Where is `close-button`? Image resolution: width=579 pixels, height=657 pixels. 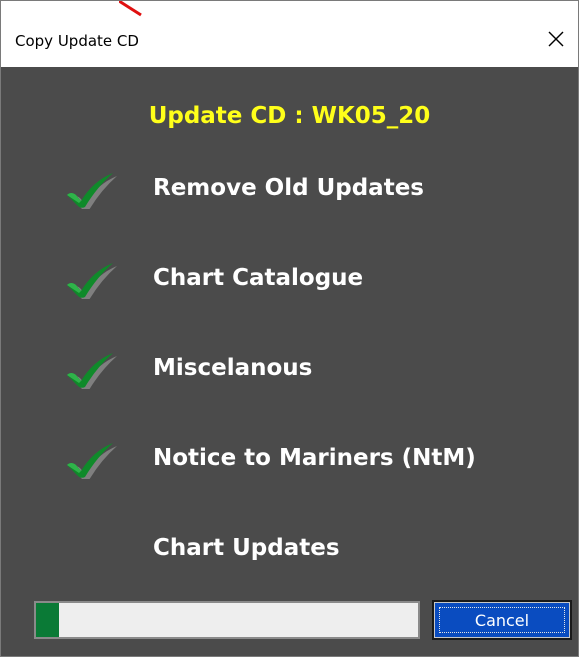 close-button is located at coordinates (556, 39).